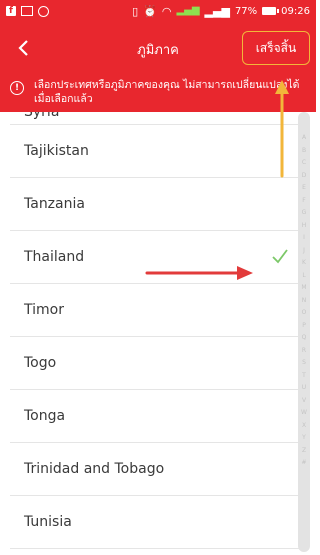 This screenshot has height=555, width=320. What do you see at coordinates (246, 11) in the screenshot?
I see `battery-percent: 77%` at bounding box center [246, 11].